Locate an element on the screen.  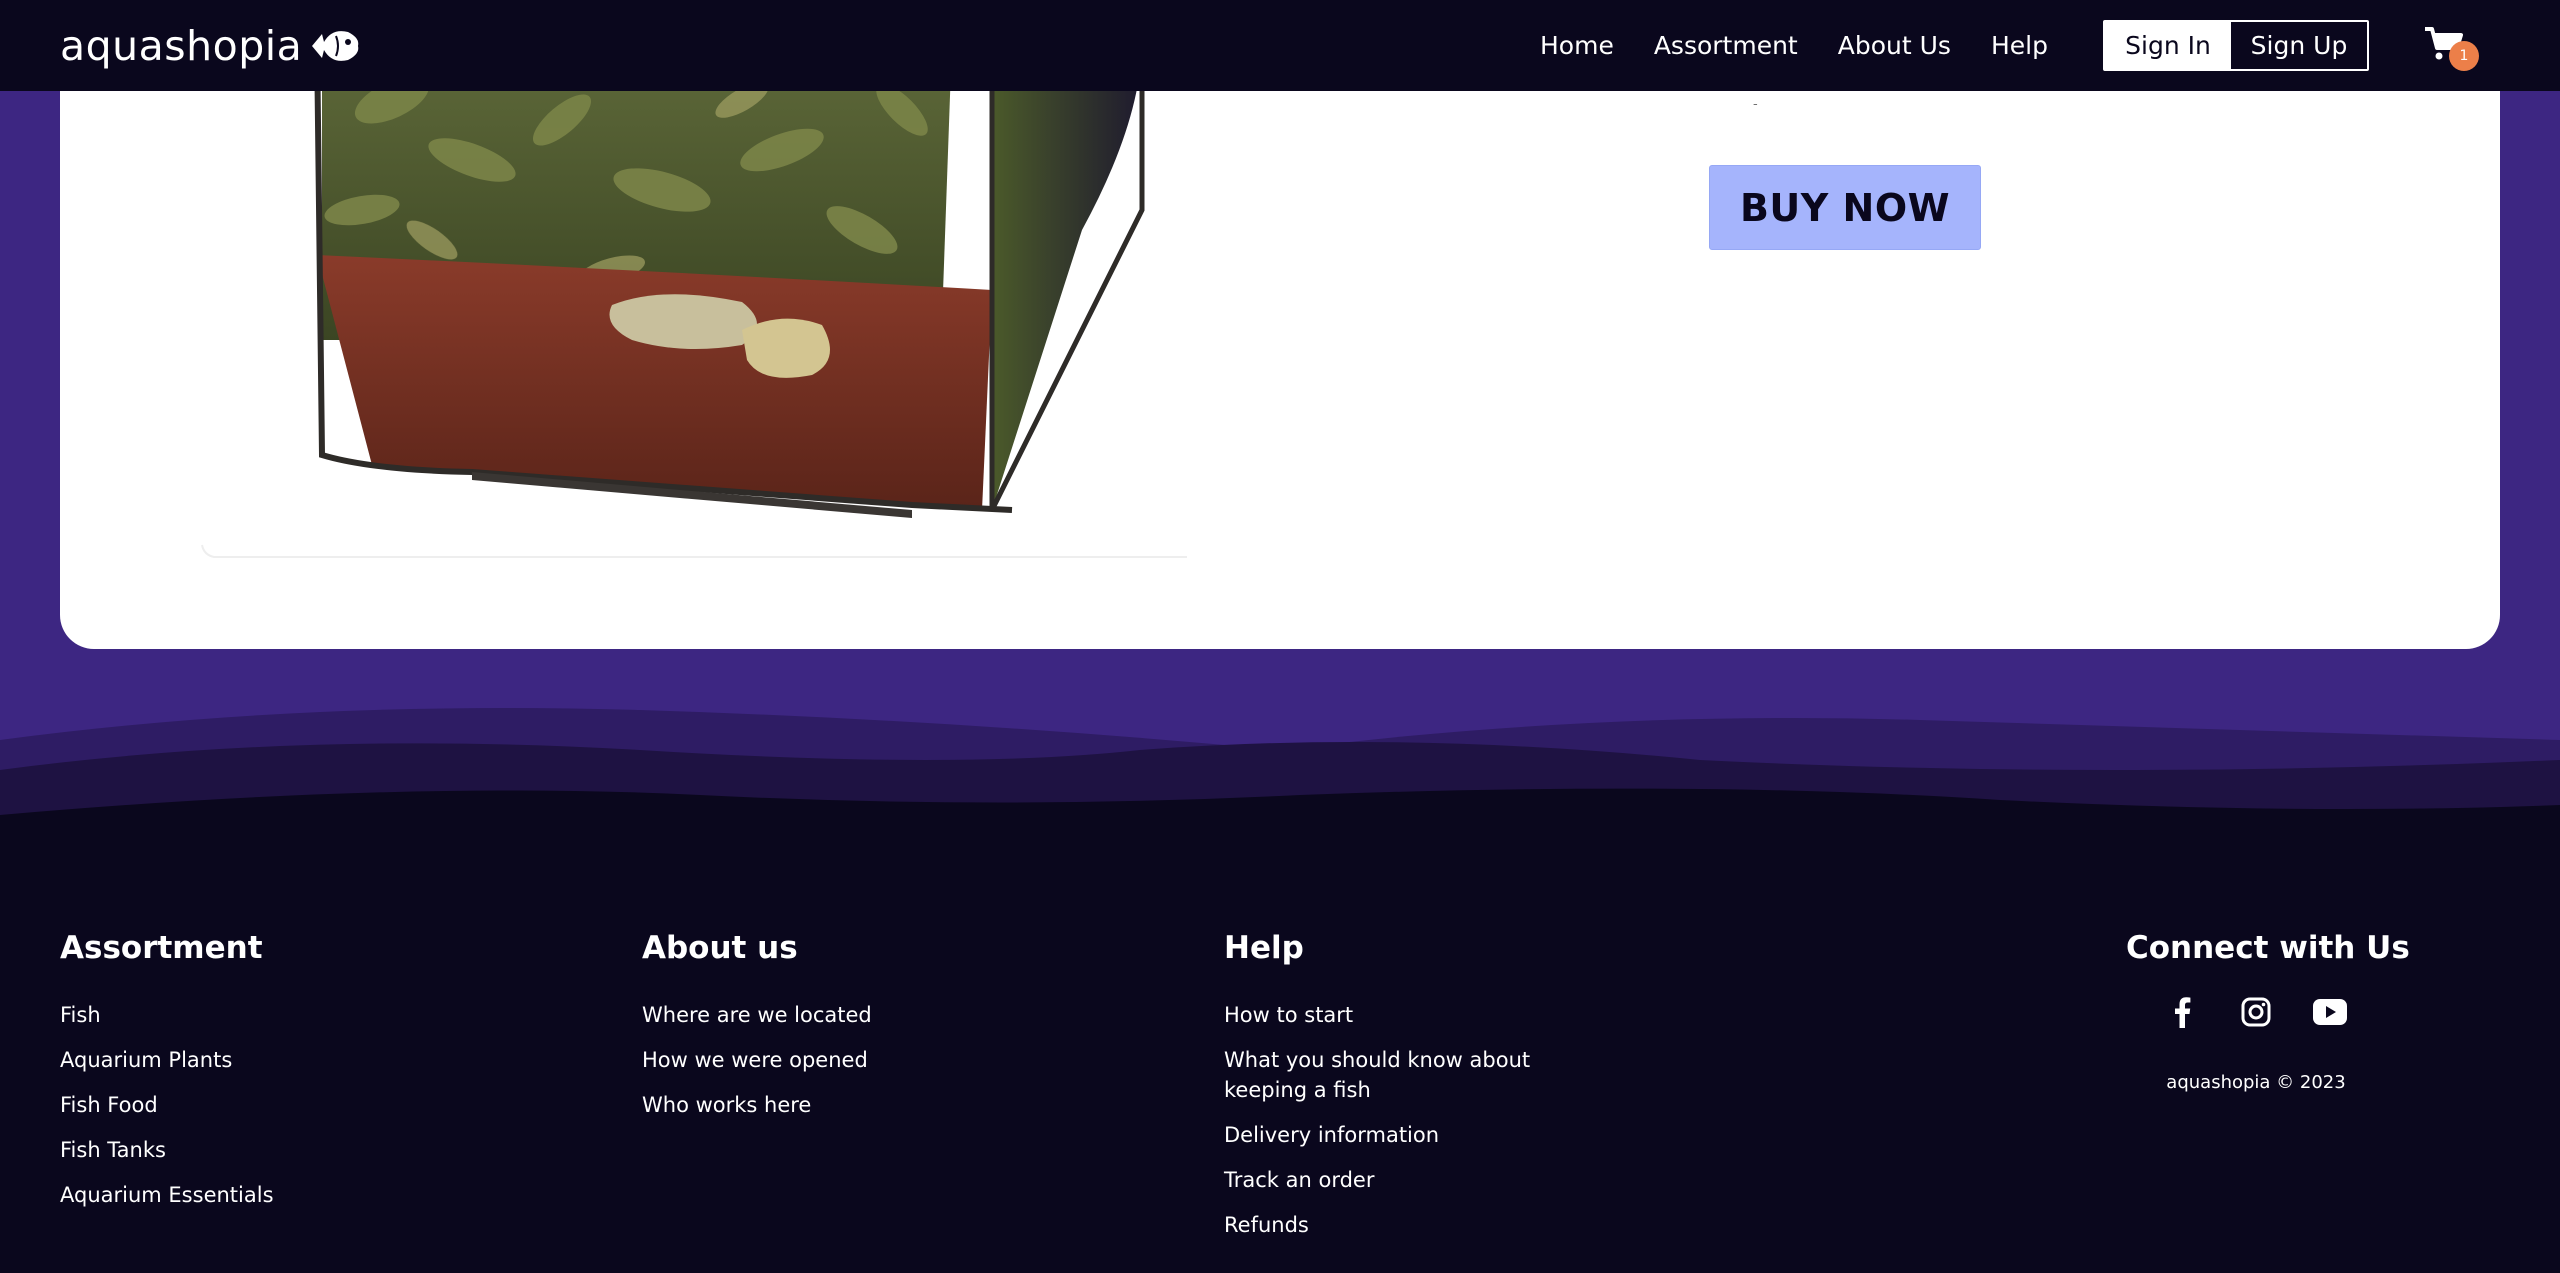
footer-link-refunds: Refunds is located at coordinates (1266, 1225).